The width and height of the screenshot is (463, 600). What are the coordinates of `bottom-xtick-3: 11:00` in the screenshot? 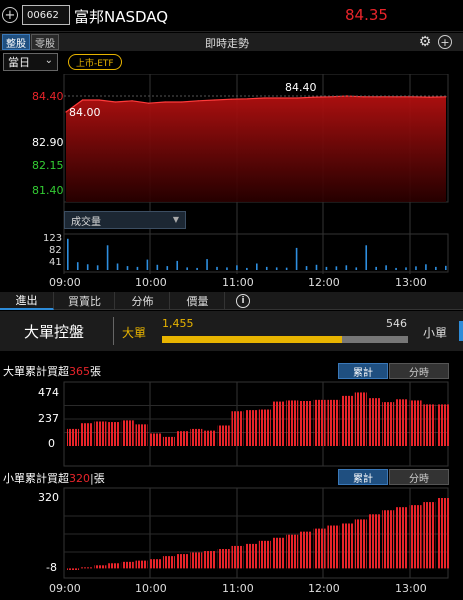 It's located at (238, 588).